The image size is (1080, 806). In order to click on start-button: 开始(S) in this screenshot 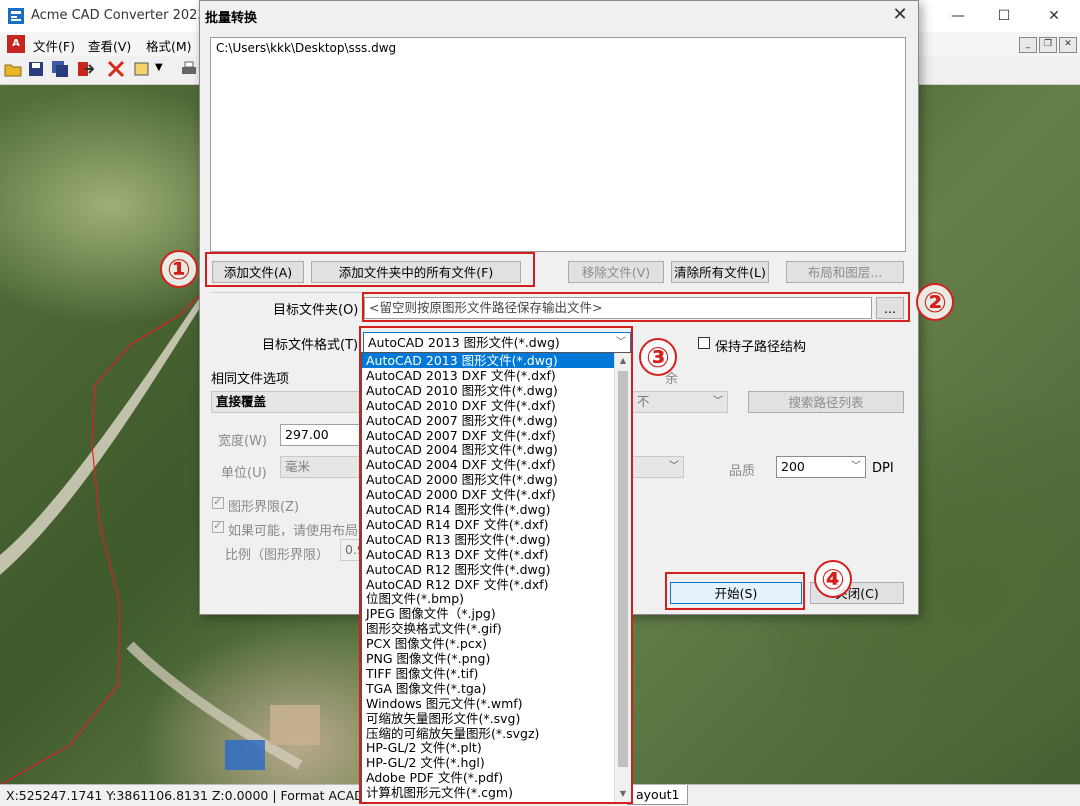, I will do `click(736, 593)`.